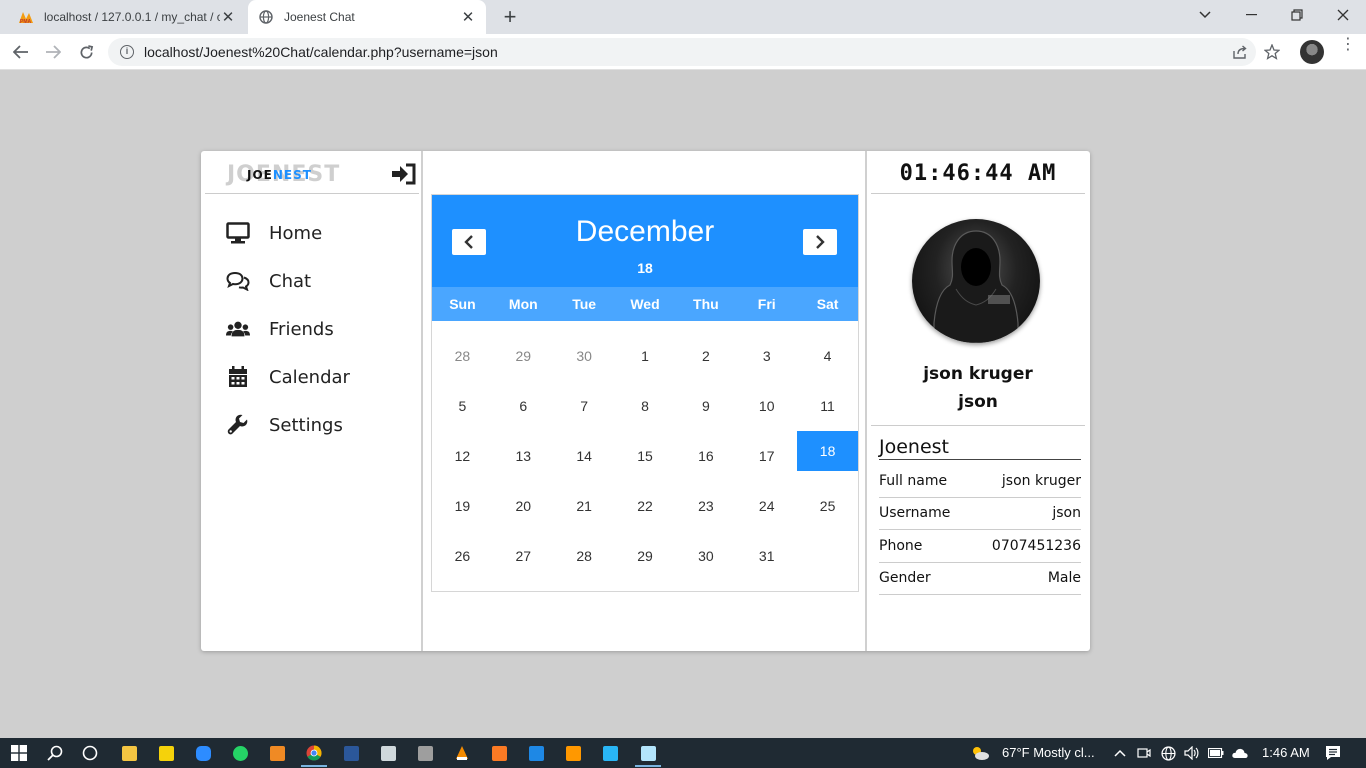 This screenshot has width=1366, height=768. I want to click on calendar-day: 17, so click(766, 456).